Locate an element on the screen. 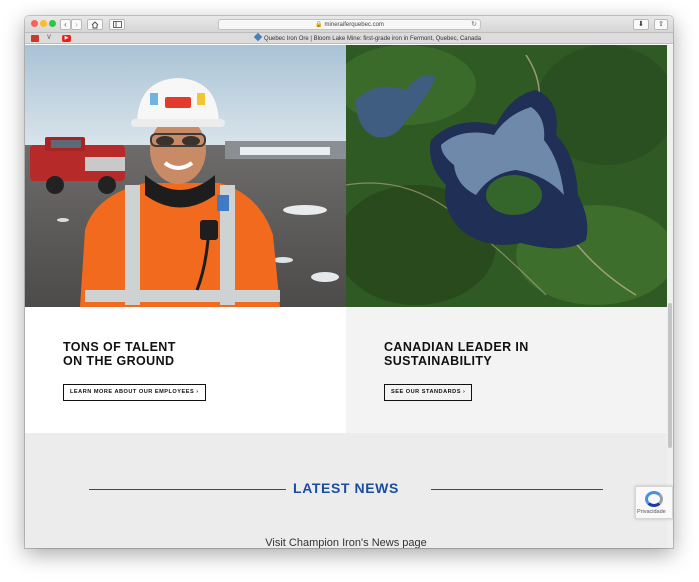  chevron-right-icon: › is located at coordinates (76, 24).